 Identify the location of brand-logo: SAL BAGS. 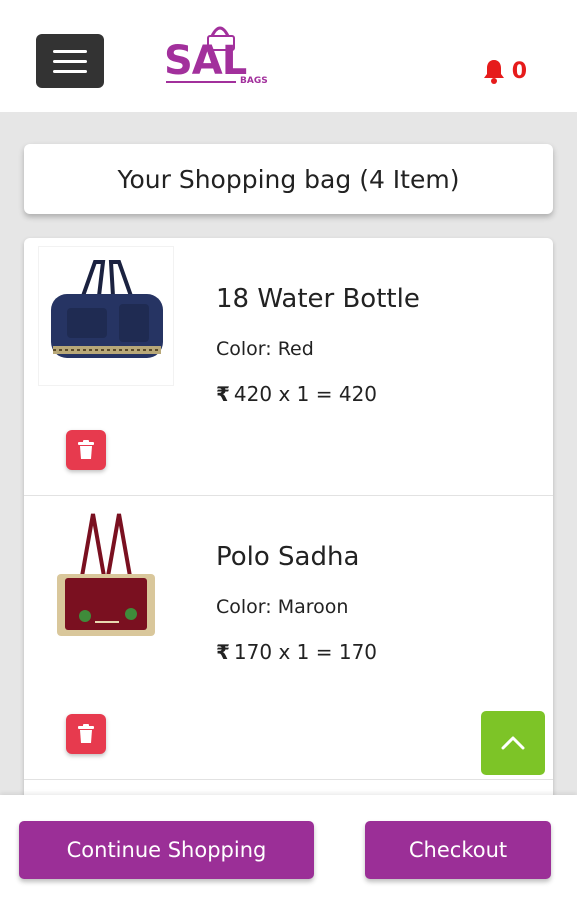
(220, 57).